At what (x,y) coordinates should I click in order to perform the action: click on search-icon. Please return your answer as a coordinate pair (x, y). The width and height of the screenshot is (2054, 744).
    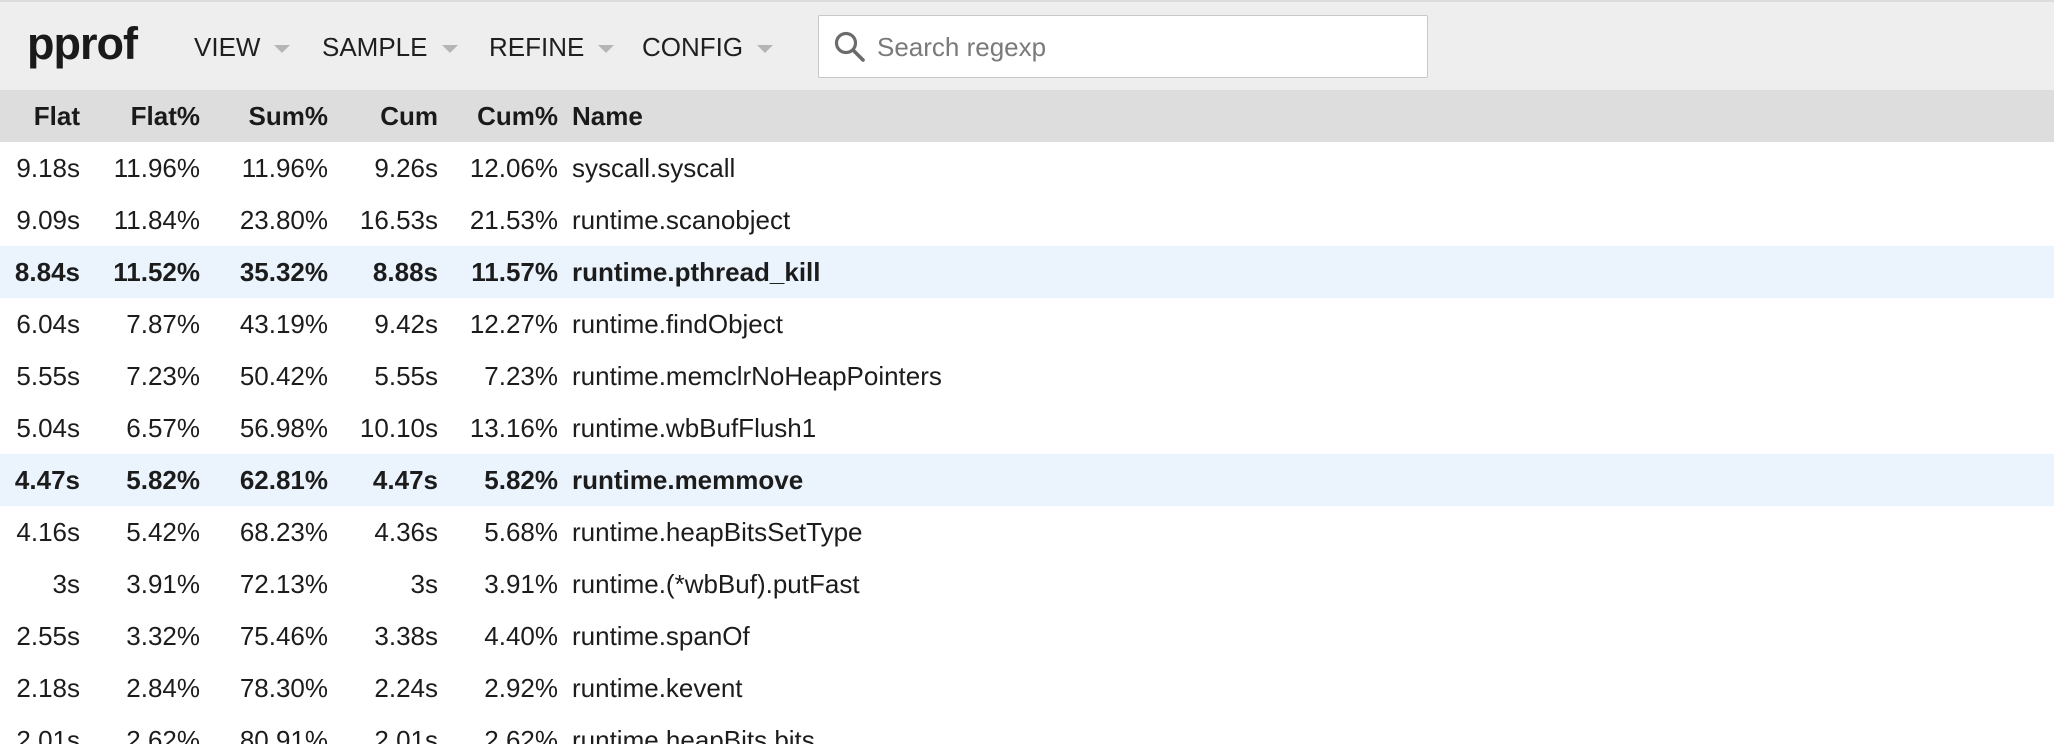
    Looking at the image, I should click on (849, 46).